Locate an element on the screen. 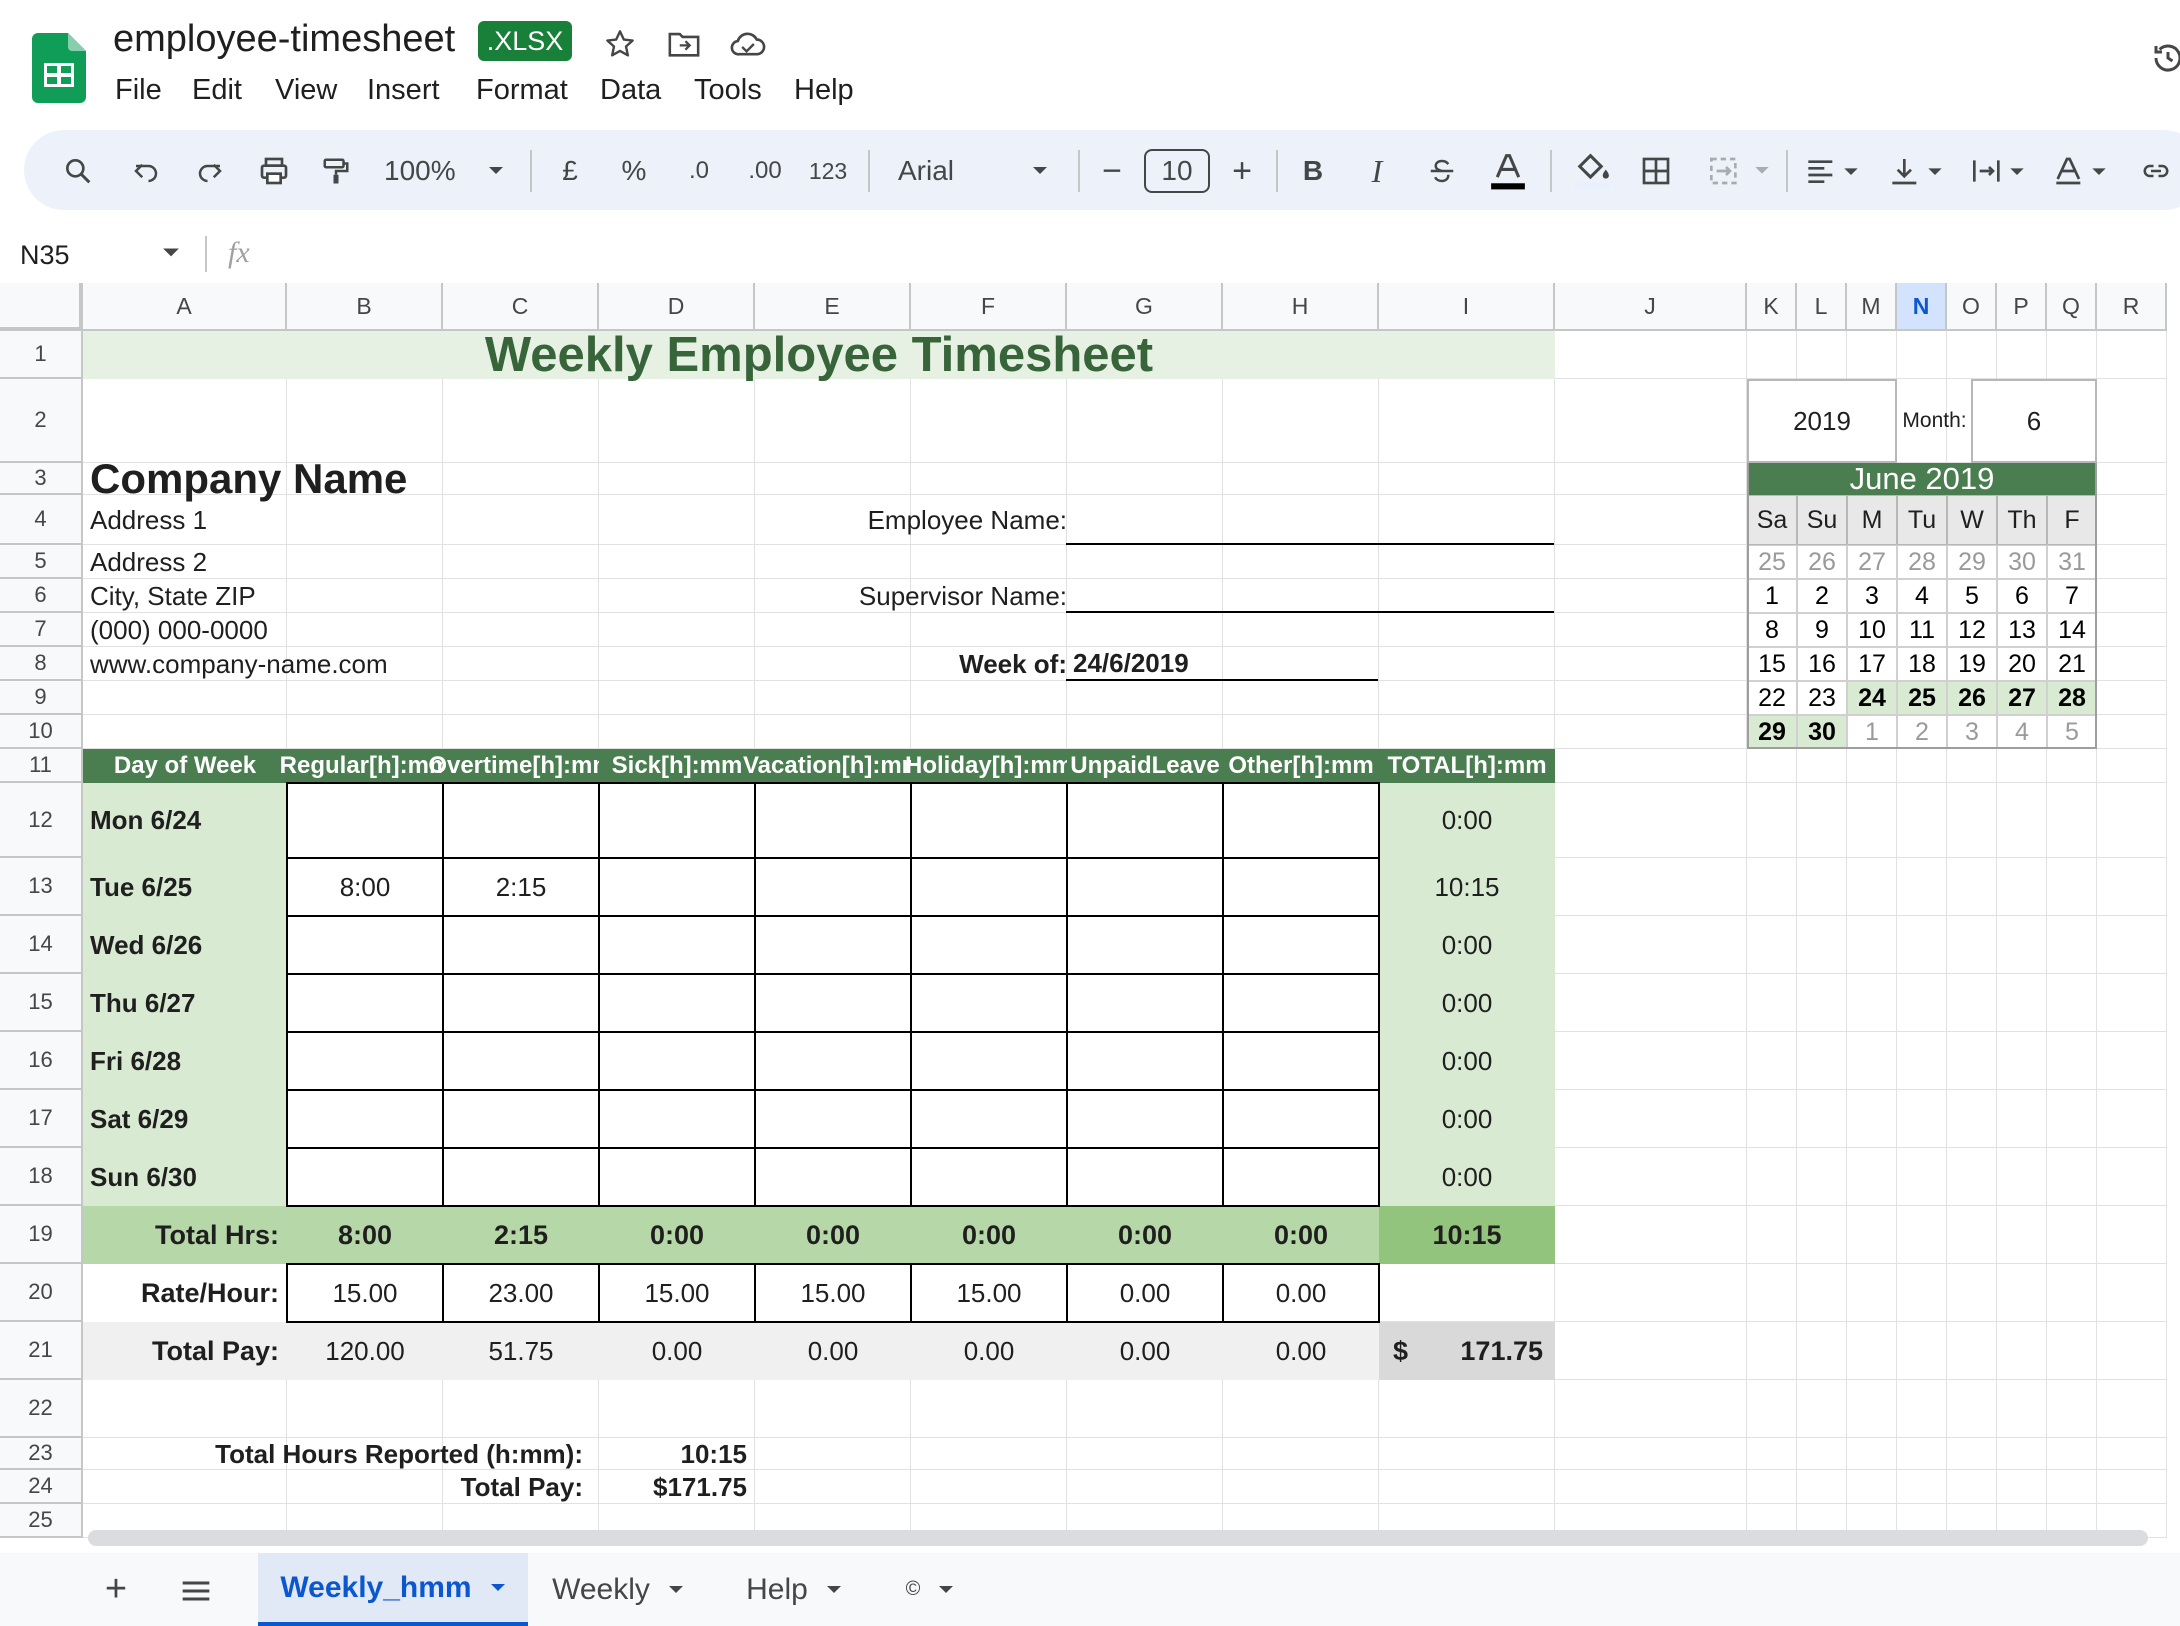  column-header-q: Q is located at coordinates (2072, 307).